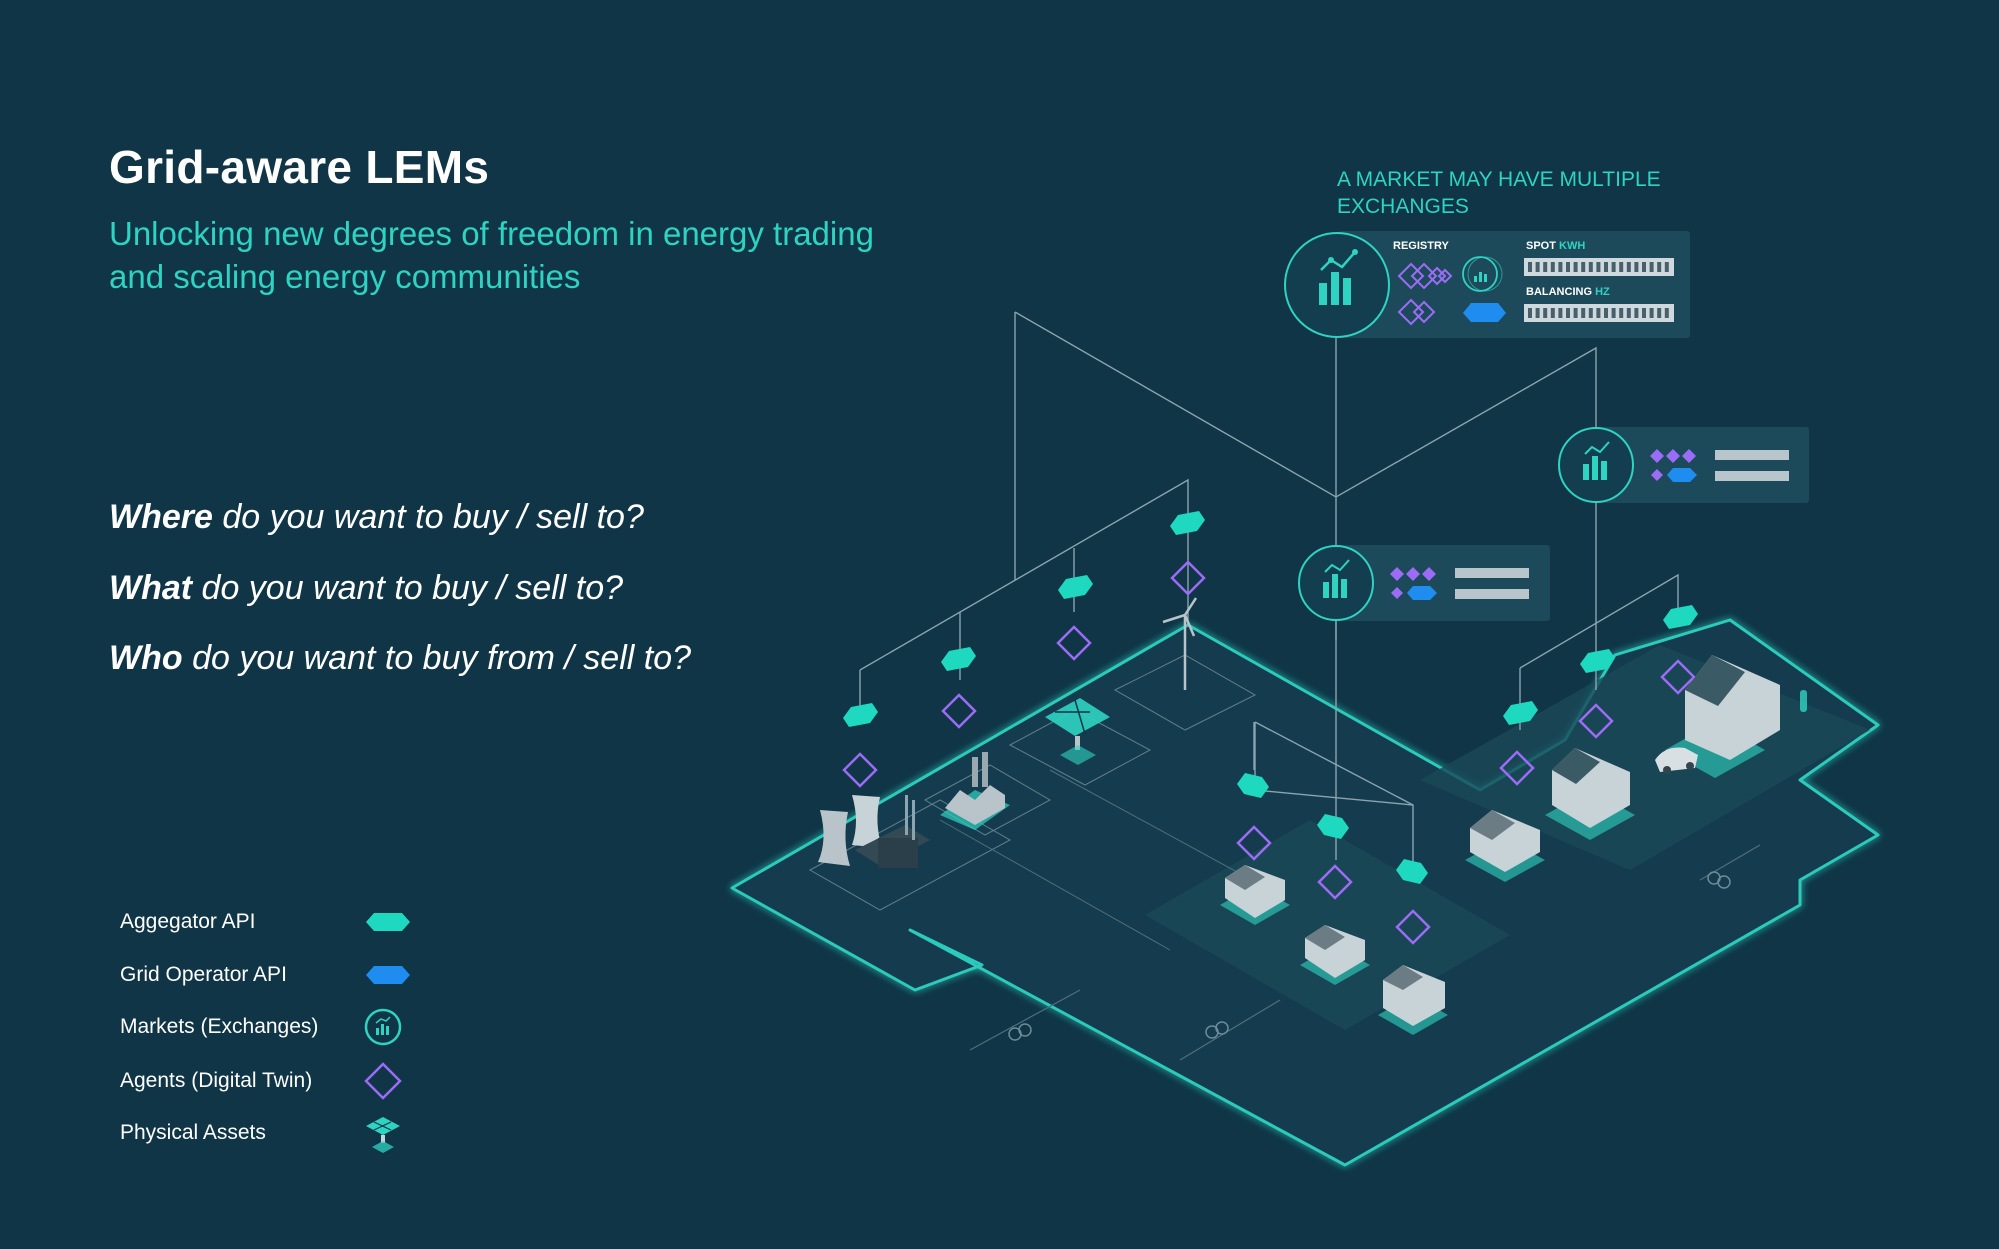 The image size is (1999, 1249). I want to click on spot-label: SPOT, so click(1541, 246).